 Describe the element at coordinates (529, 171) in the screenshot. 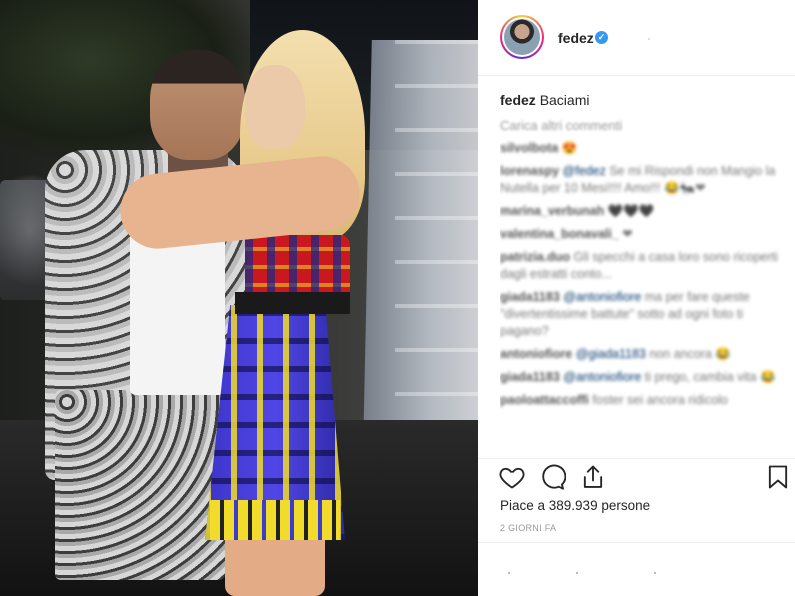

I see `comment-username: lorenaspy` at that location.